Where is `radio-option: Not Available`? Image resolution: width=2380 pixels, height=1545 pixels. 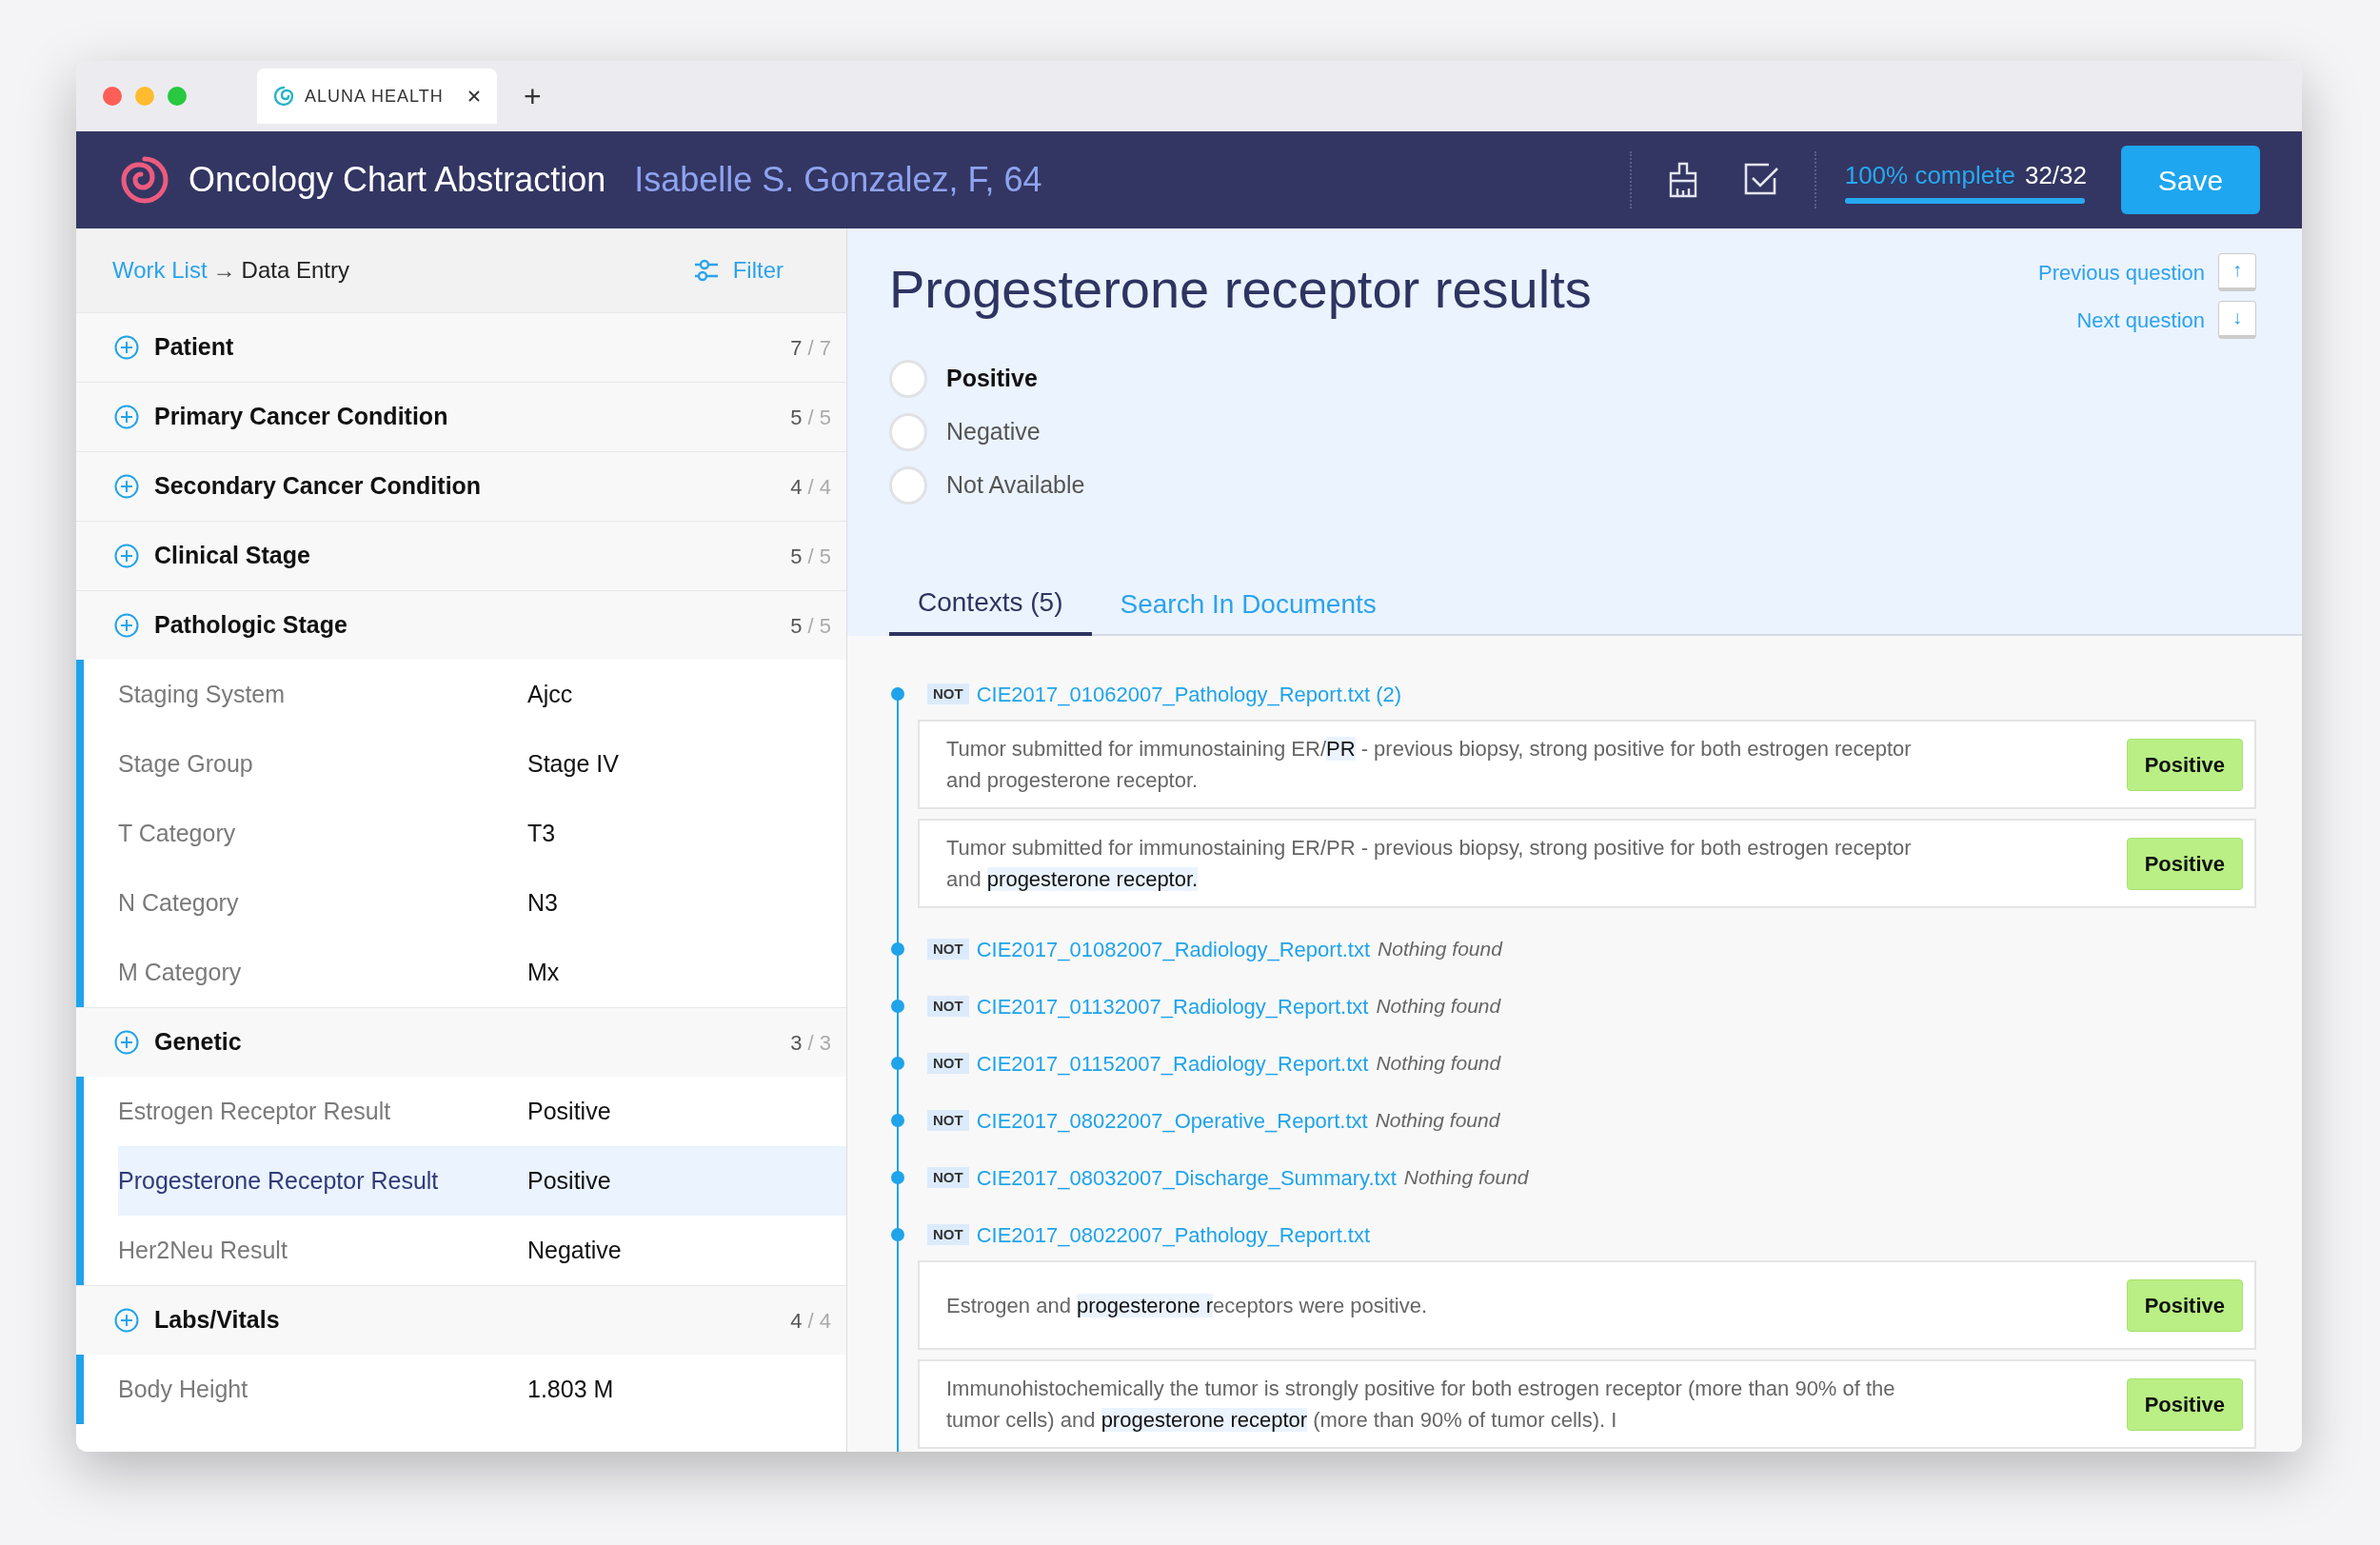 radio-option: Not Available is located at coordinates (987, 485).